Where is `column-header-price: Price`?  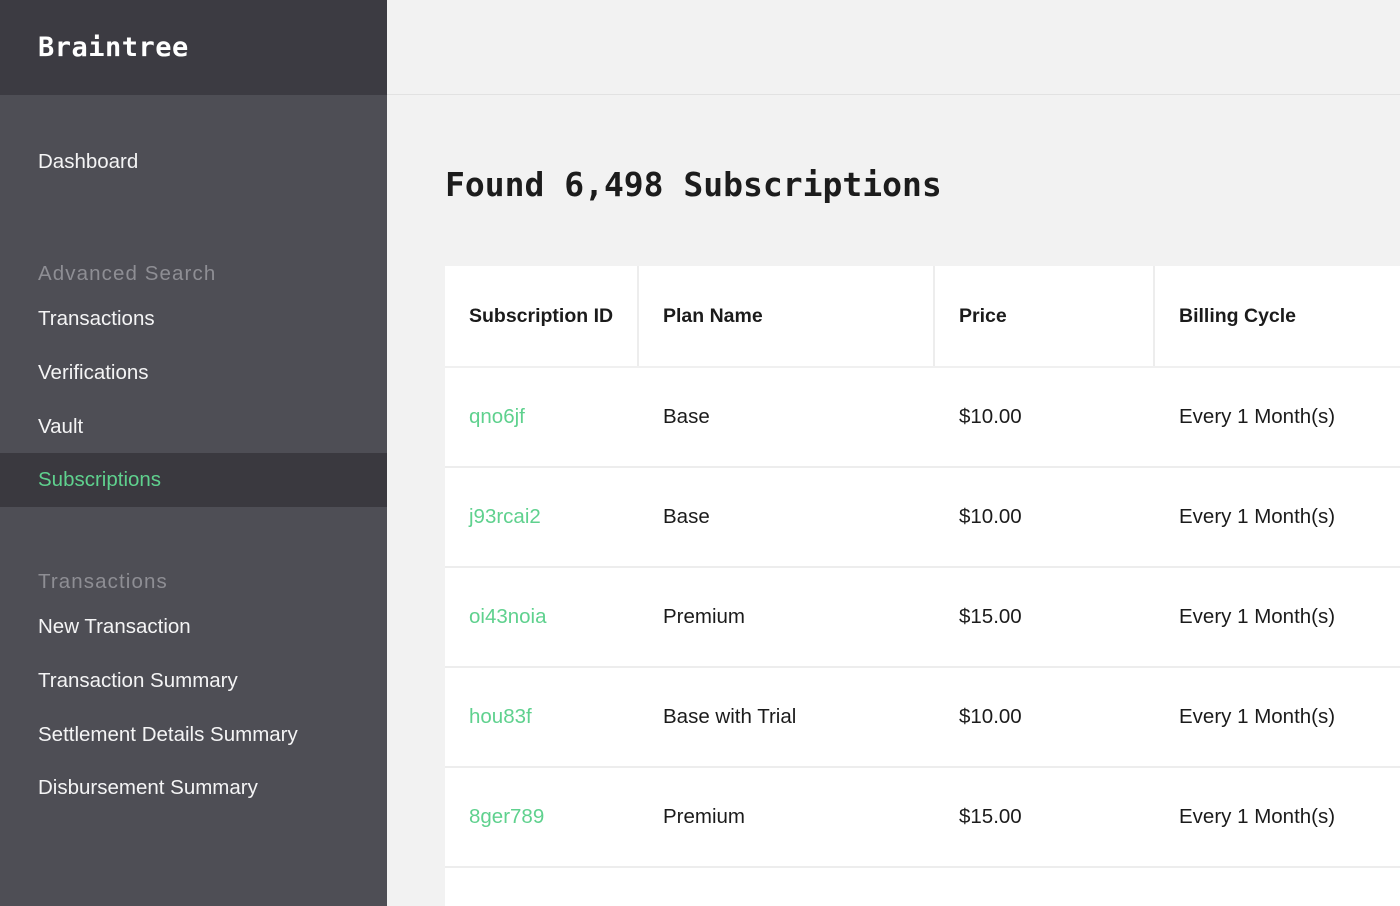 column-header-price: Price is located at coordinates (1045, 316).